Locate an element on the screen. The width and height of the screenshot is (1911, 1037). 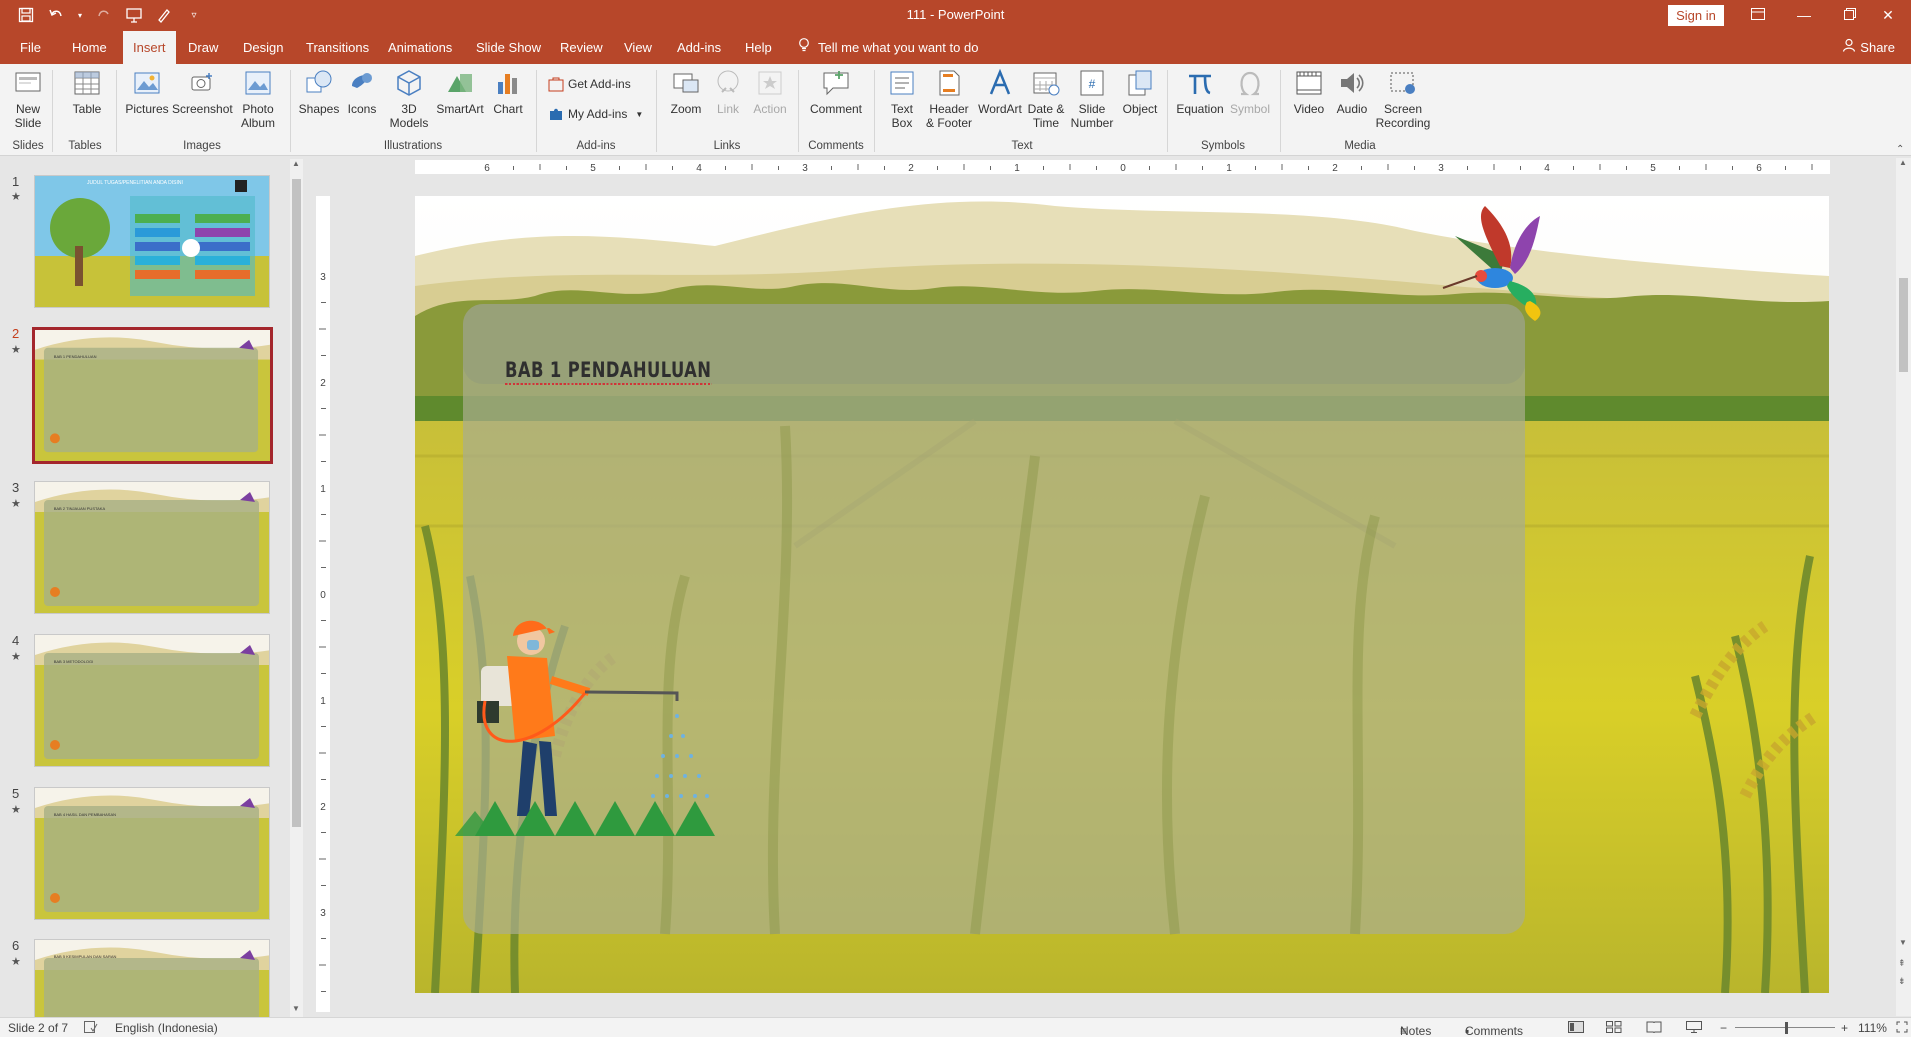
zoom-slider-handle is located at coordinates (1786, 1028).